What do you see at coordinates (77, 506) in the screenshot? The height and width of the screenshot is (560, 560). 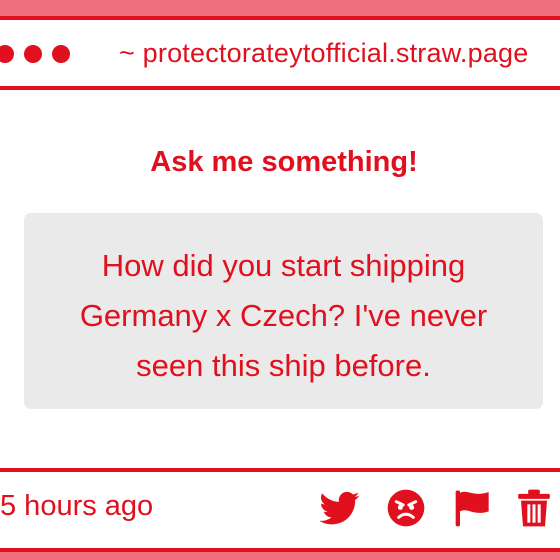 I see `timestamp: 5 hours ago` at bounding box center [77, 506].